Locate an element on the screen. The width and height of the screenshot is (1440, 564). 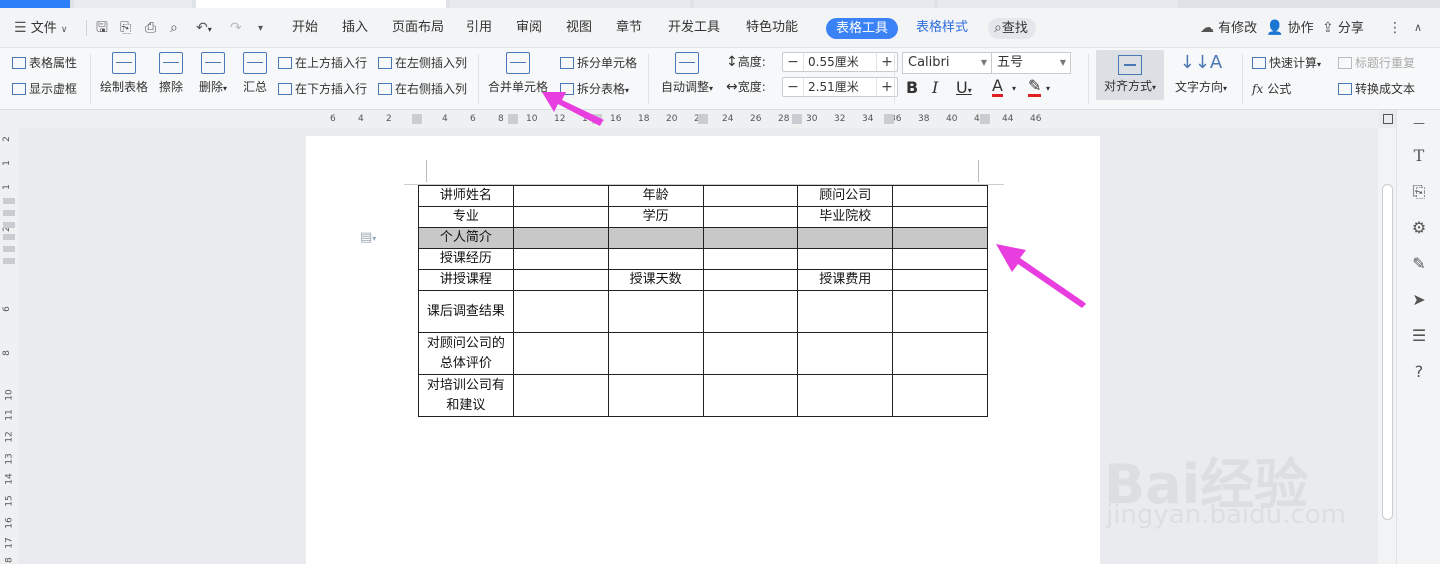
height-stepper: − 0.55厘米 + is located at coordinates (840, 62).